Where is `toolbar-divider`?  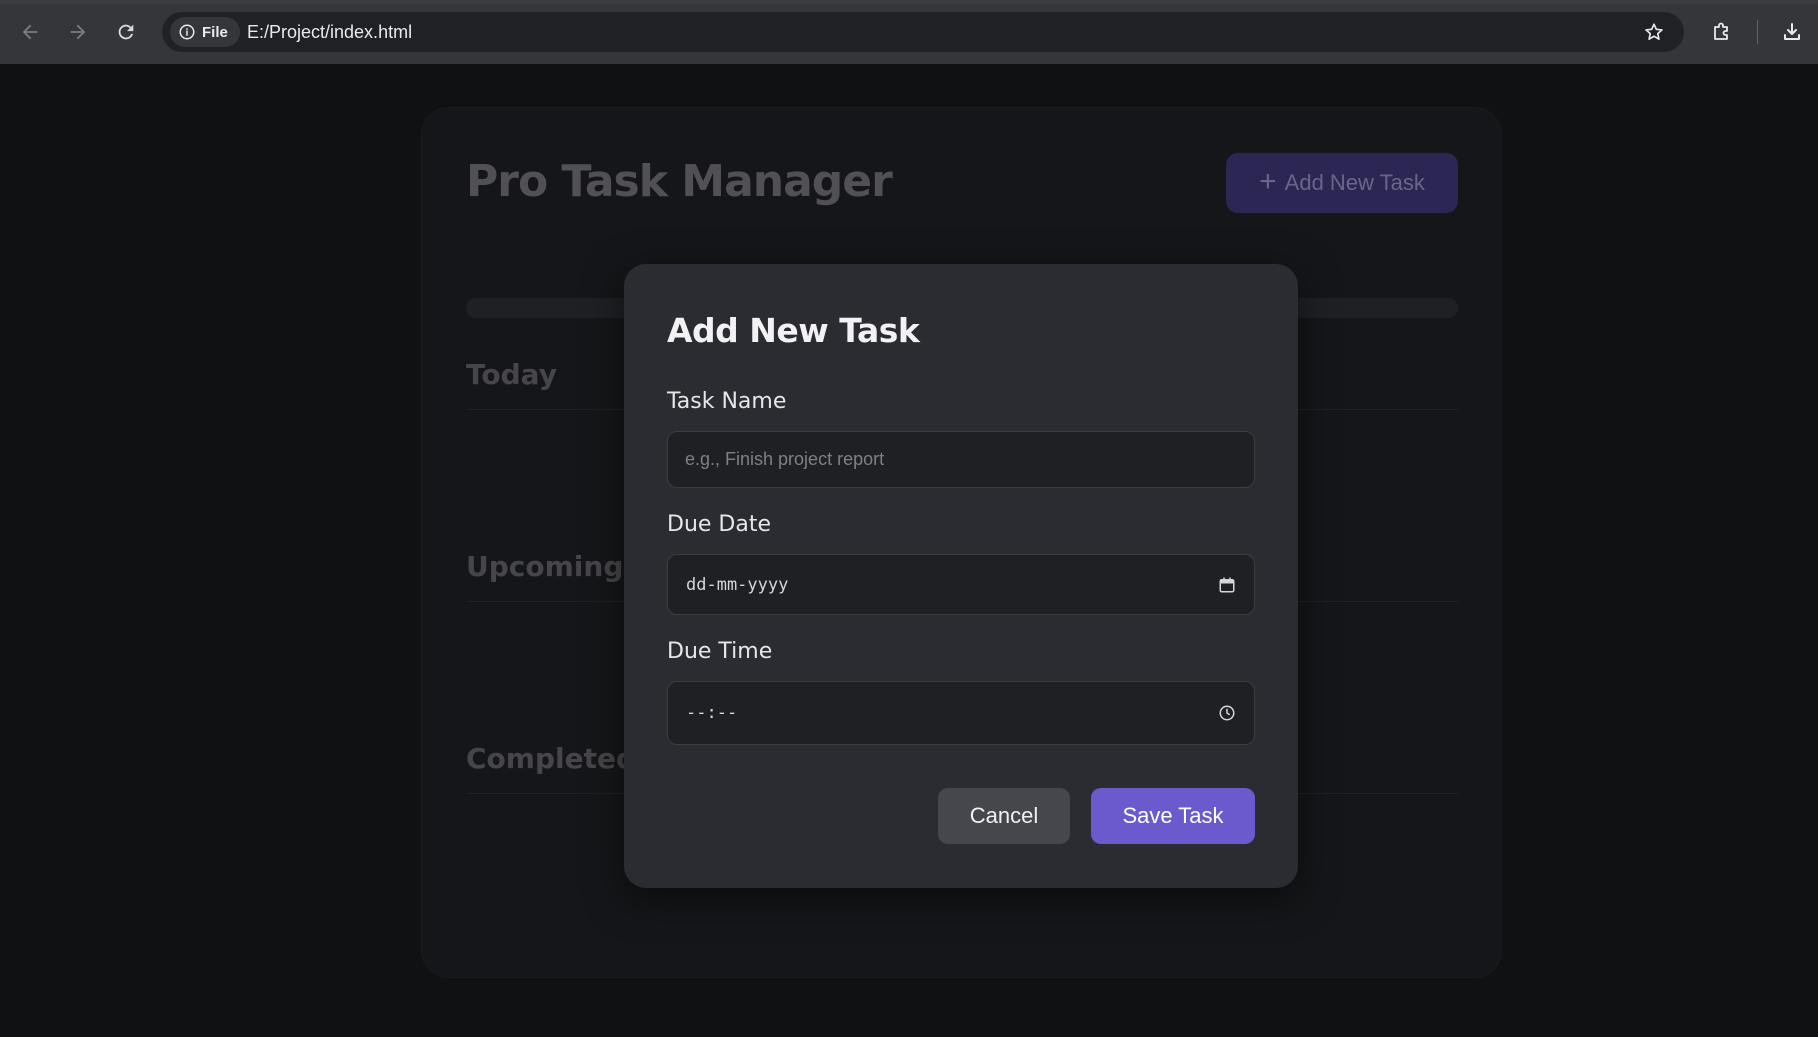
toolbar-divider is located at coordinates (1757, 32).